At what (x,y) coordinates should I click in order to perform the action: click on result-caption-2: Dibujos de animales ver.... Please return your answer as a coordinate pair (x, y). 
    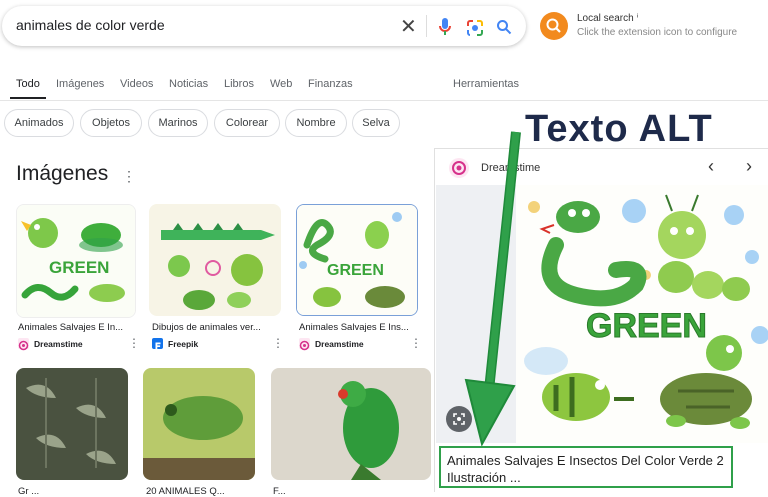
    Looking at the image, I should click on (214, 327).